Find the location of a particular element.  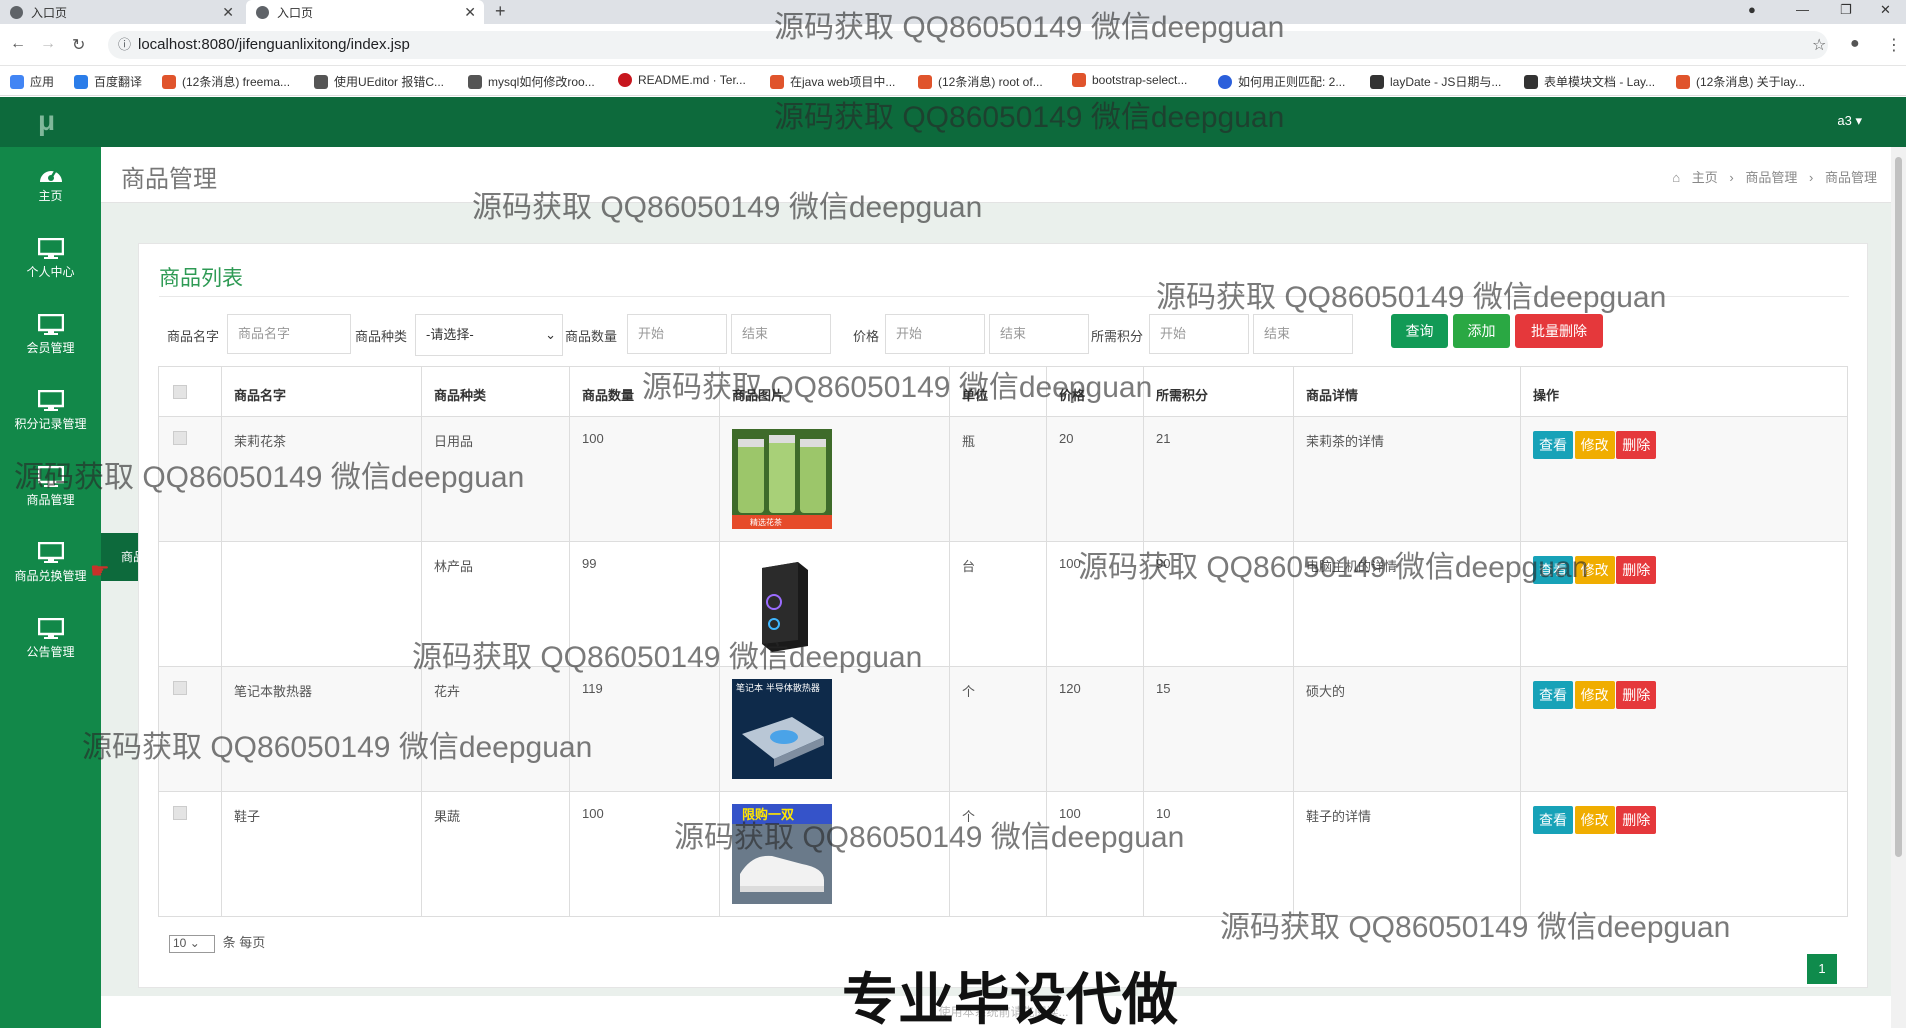

page-1-button: 1 is located at coordinates (1822, 969).